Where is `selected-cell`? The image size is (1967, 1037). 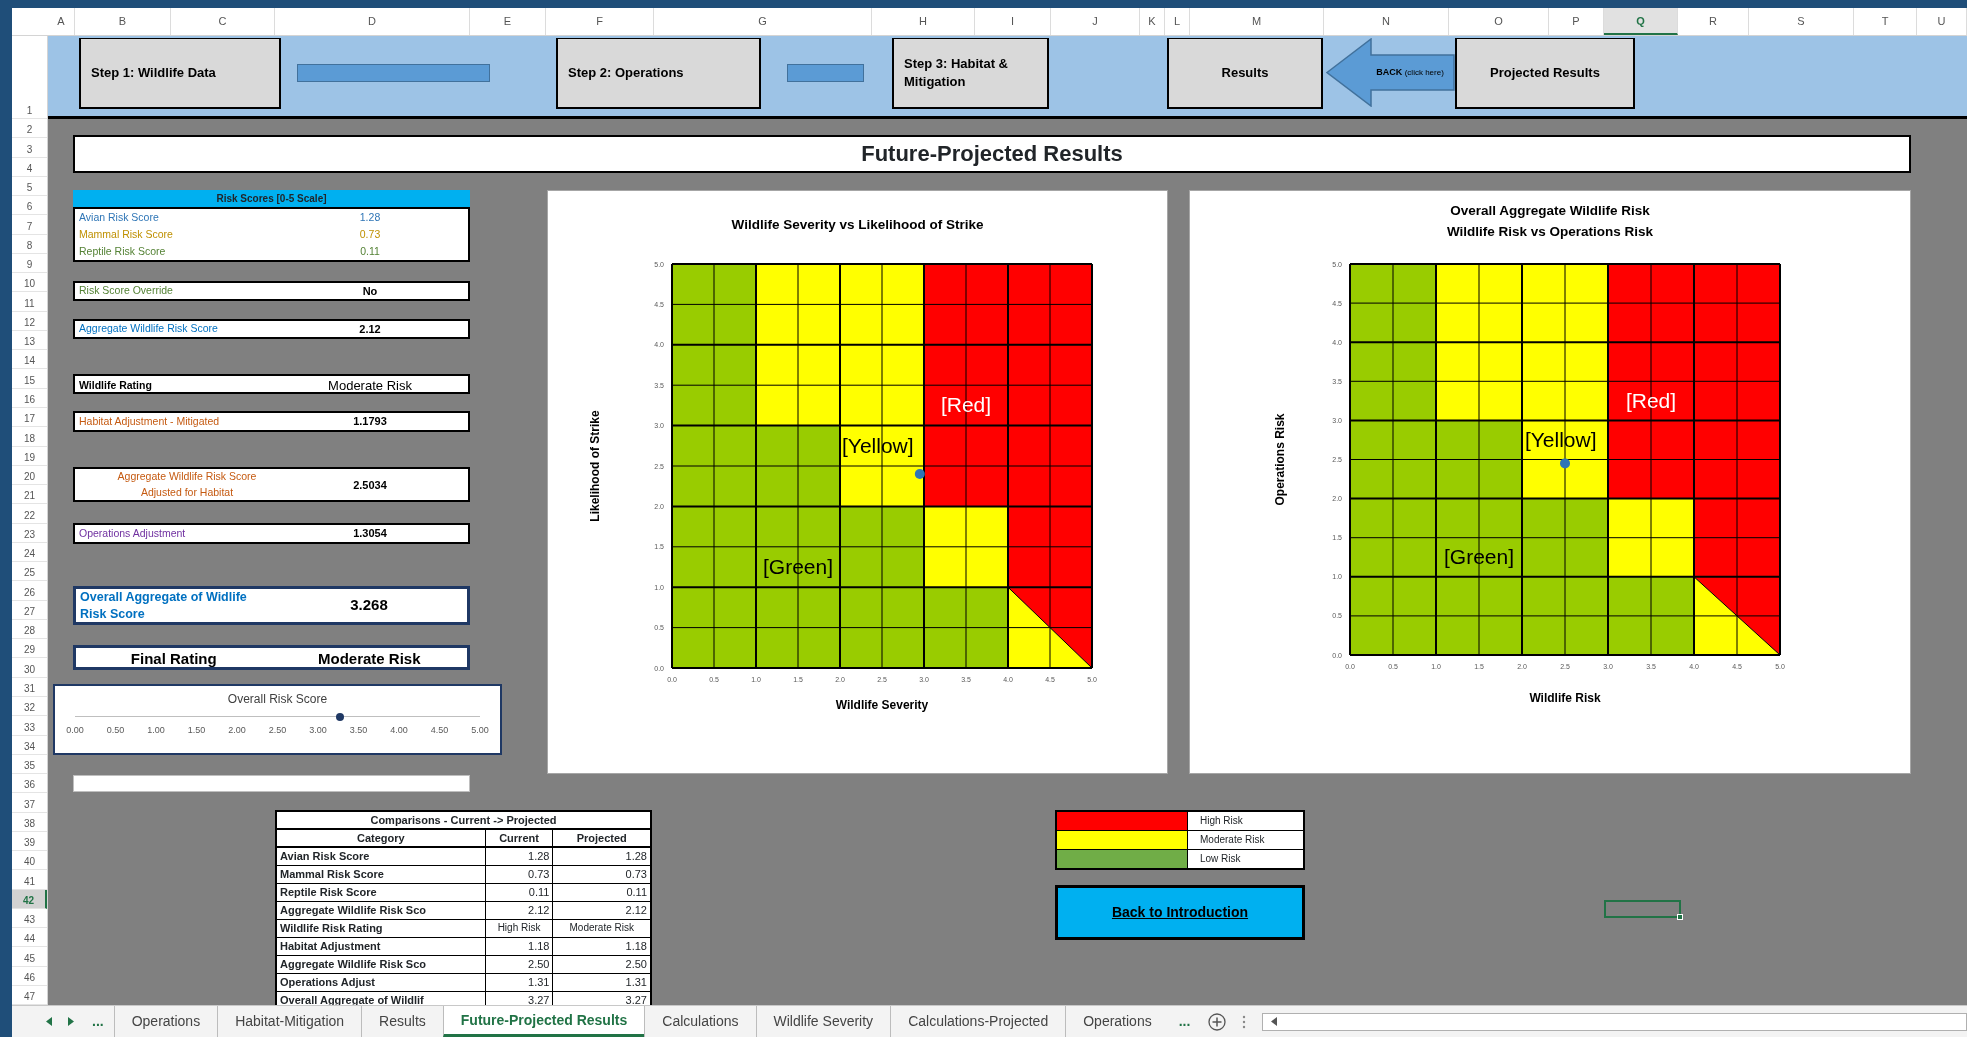
selected-cell is located at coordinates (1642, 909).